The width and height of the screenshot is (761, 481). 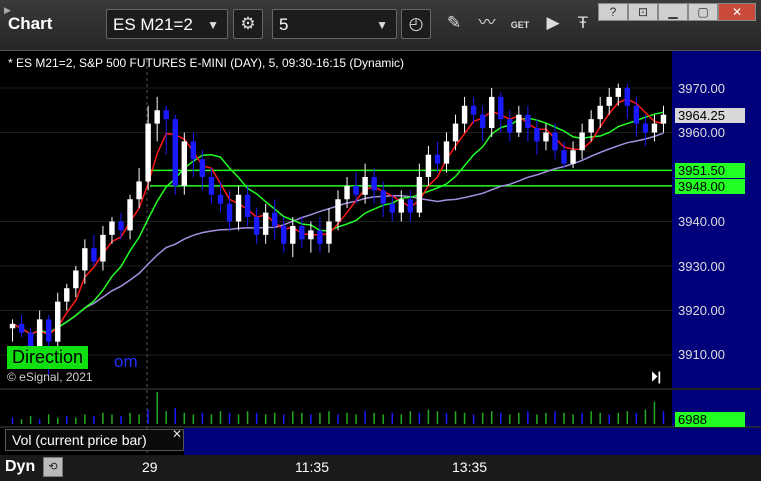 What do you see at coordinates (284, 24) in the screenshot?
I see `interval-value: 5` at bounding box center [284, 24].